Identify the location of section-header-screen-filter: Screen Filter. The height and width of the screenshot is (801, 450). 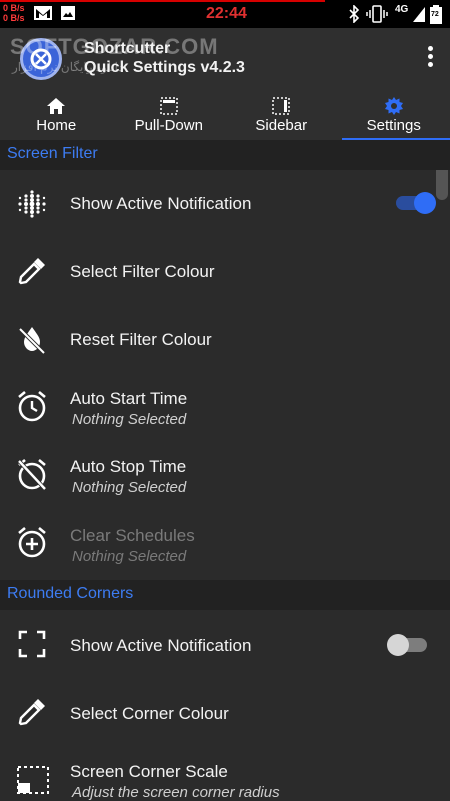
(225, 155).